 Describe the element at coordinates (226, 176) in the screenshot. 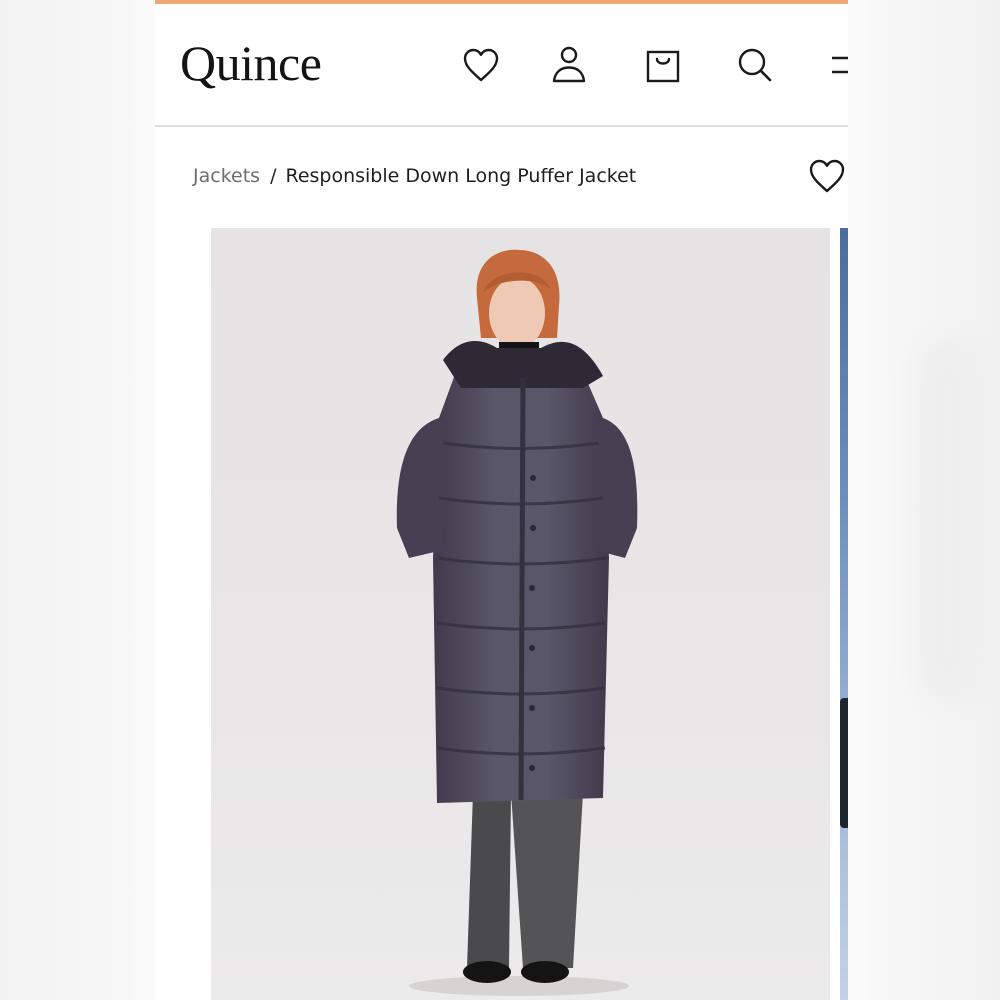

I see `breadcrumb-link-jackets: Jackets` at that location.